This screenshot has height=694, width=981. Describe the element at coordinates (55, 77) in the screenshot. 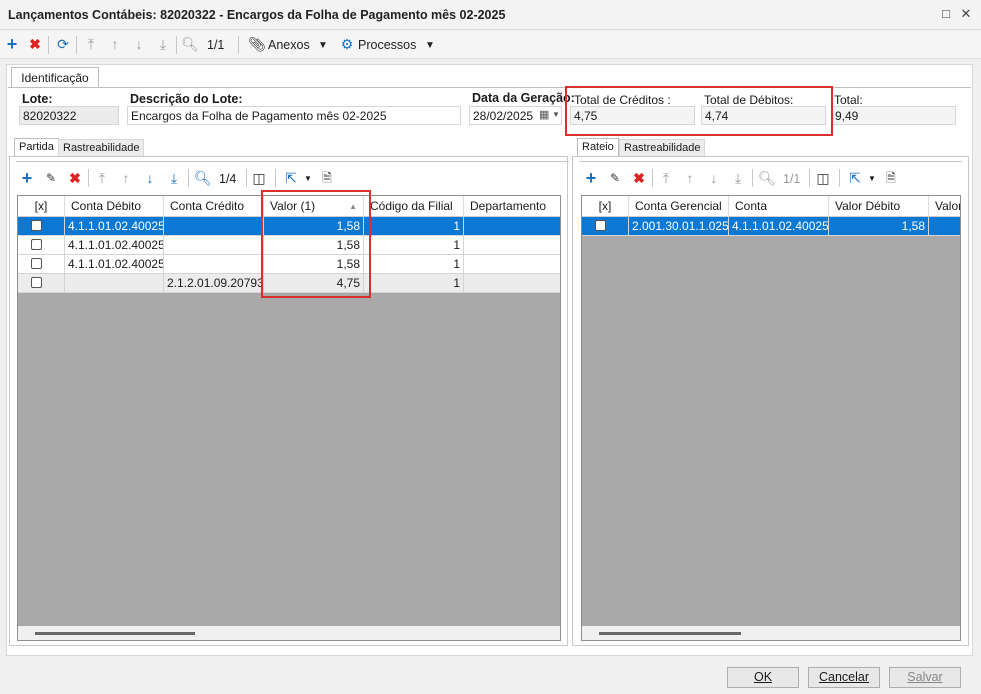

I see `tab-identificacao: Identificação` at that location.